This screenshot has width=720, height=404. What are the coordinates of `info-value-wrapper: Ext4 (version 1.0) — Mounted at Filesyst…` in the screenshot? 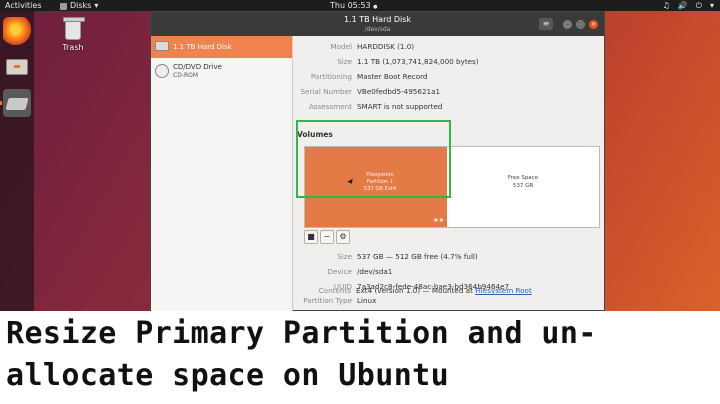 It's located at (444, 290).